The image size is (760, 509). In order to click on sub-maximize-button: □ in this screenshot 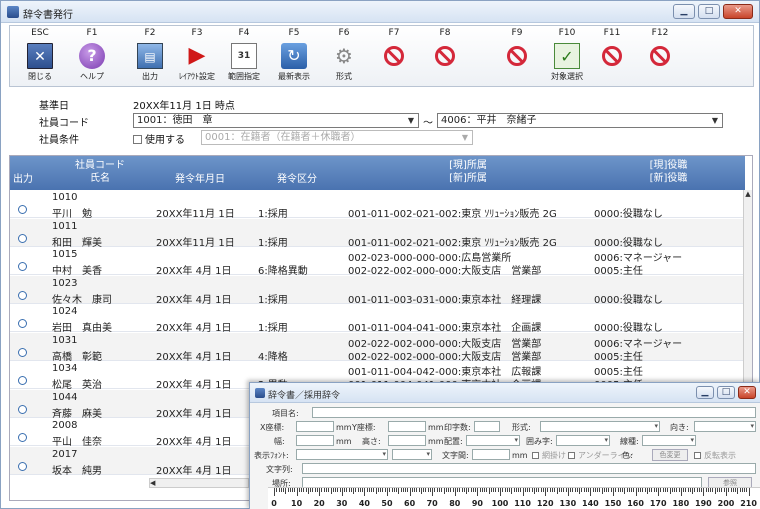, I will do `click(726, 392)`.